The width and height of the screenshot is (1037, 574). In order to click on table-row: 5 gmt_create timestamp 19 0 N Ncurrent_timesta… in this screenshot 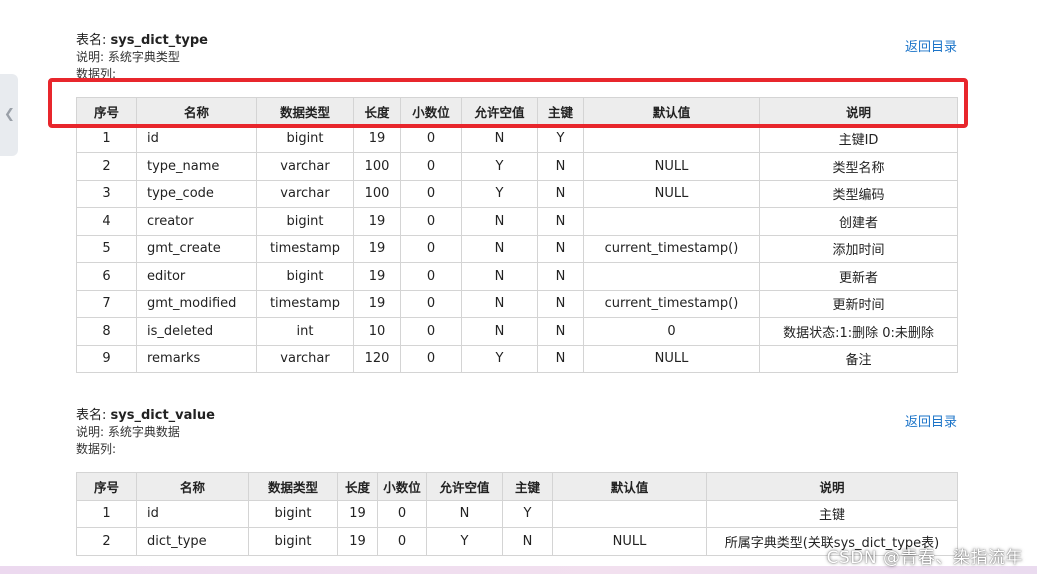, I will do `click(517, 248)`.